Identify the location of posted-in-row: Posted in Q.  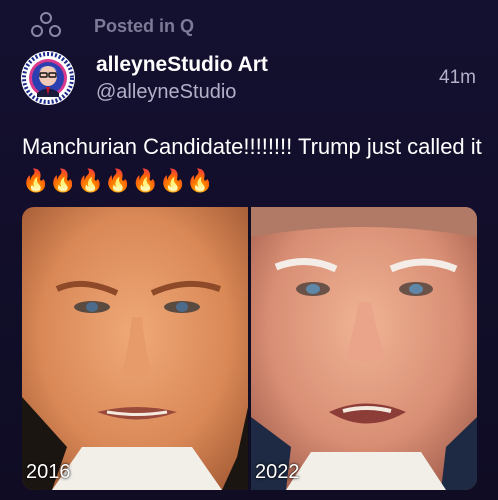
(111, 26).